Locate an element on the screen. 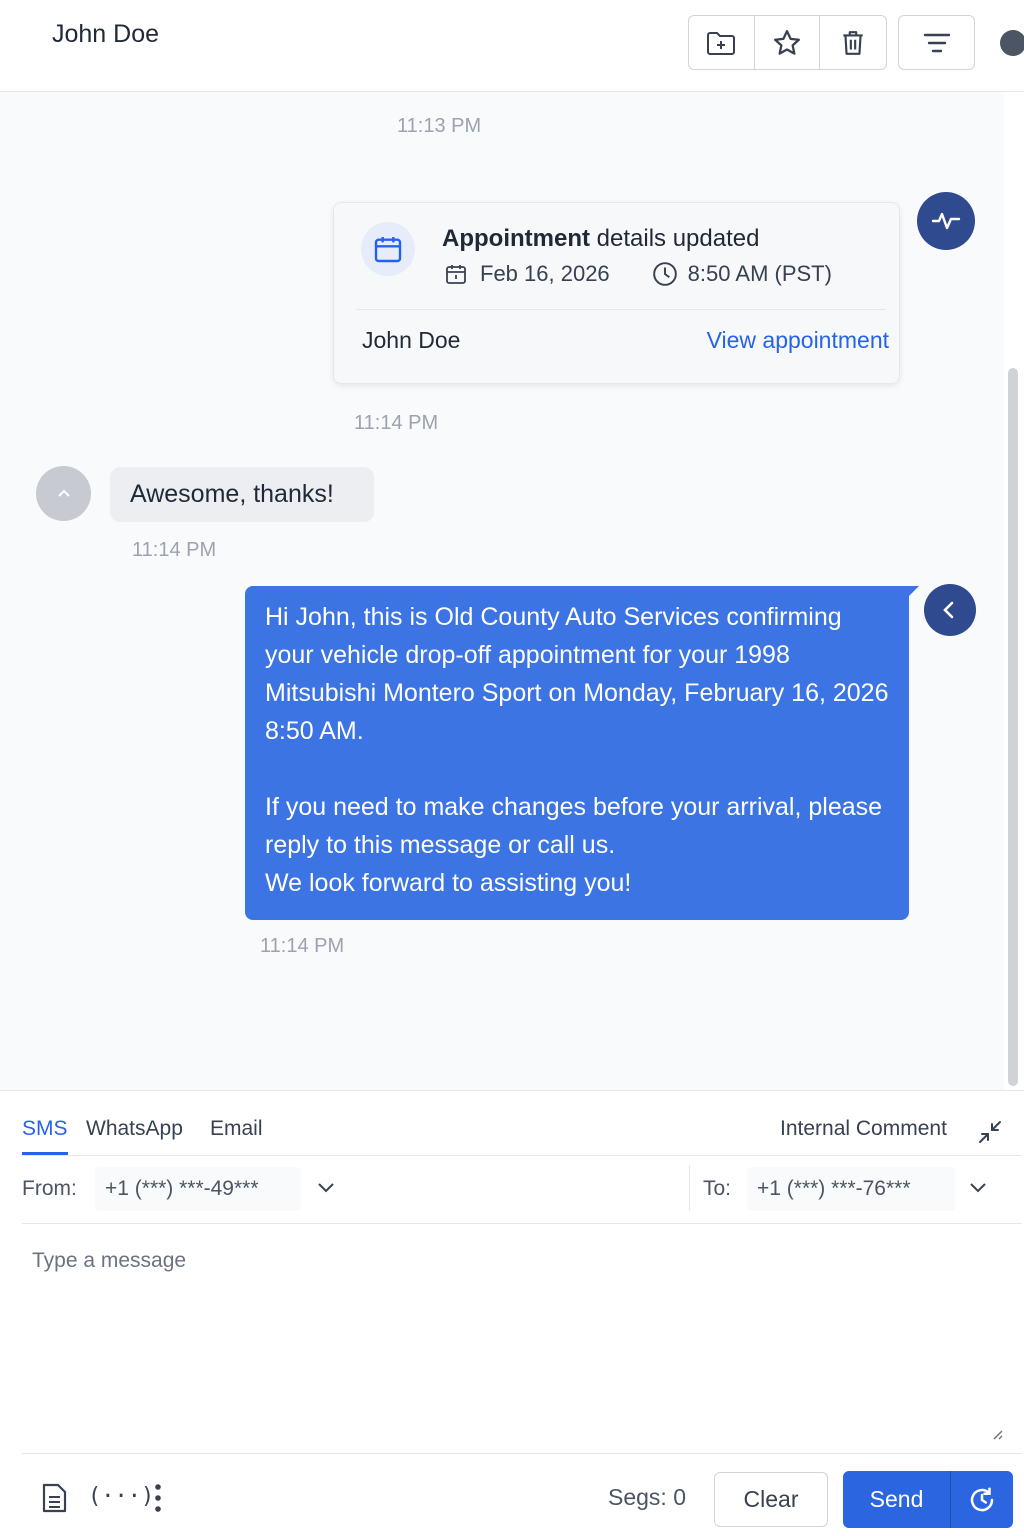  delete-button is located at coordinates (853, 42).